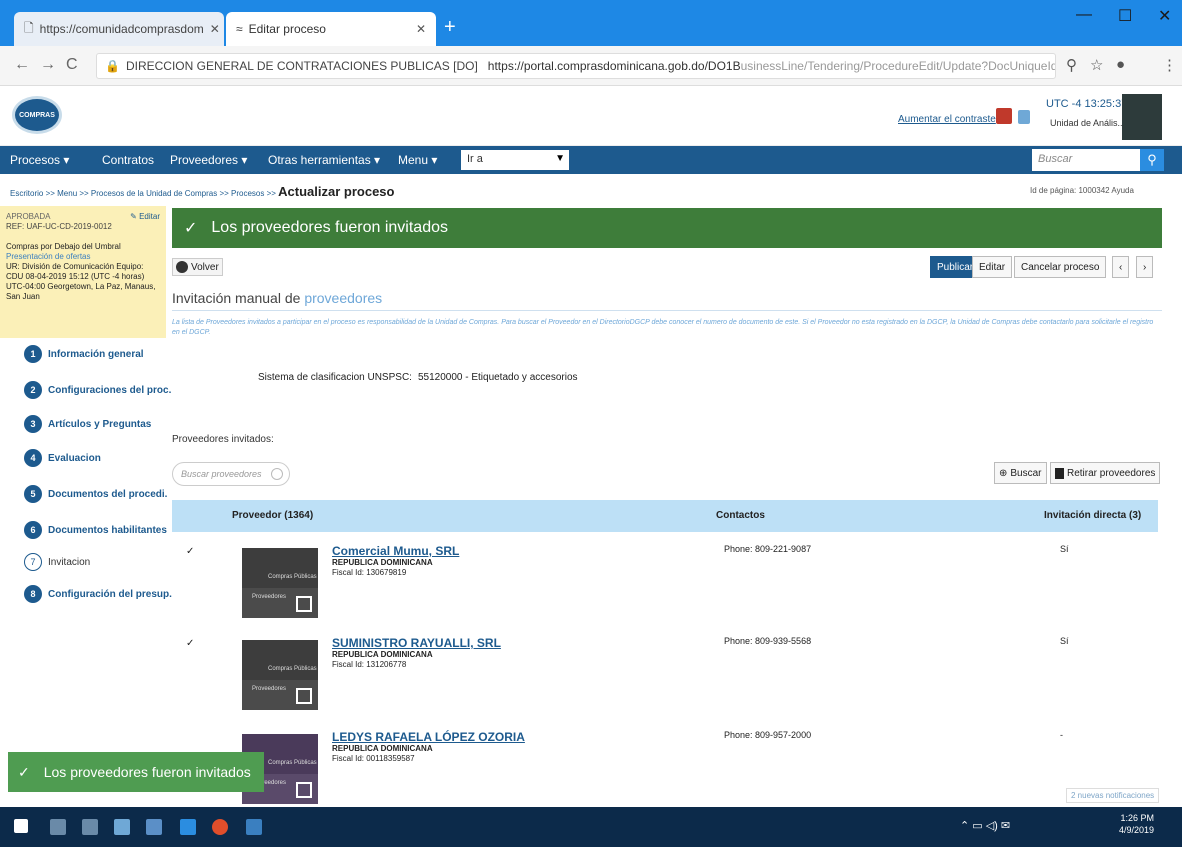  What do you see at coordinates (72, 65) in the screenshot?
I see `reload-icon: C` at bounding box center [72, 65].